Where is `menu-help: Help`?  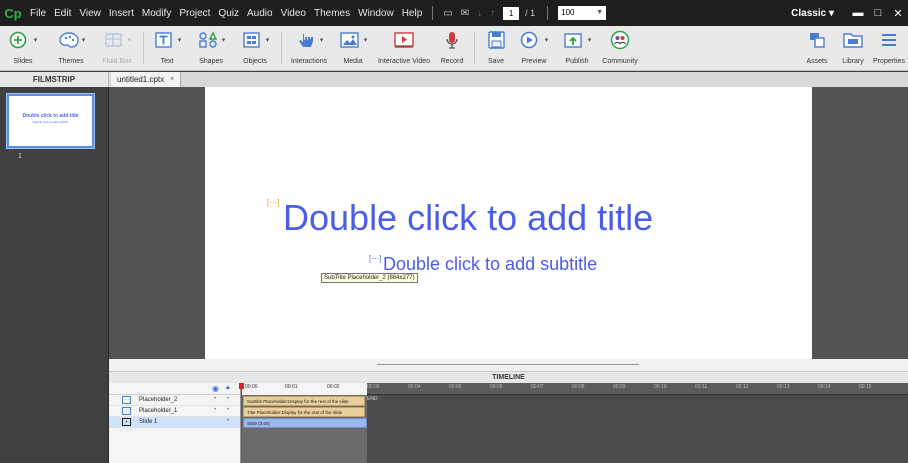
menu-help: Help is located at coordinates (412, 13).